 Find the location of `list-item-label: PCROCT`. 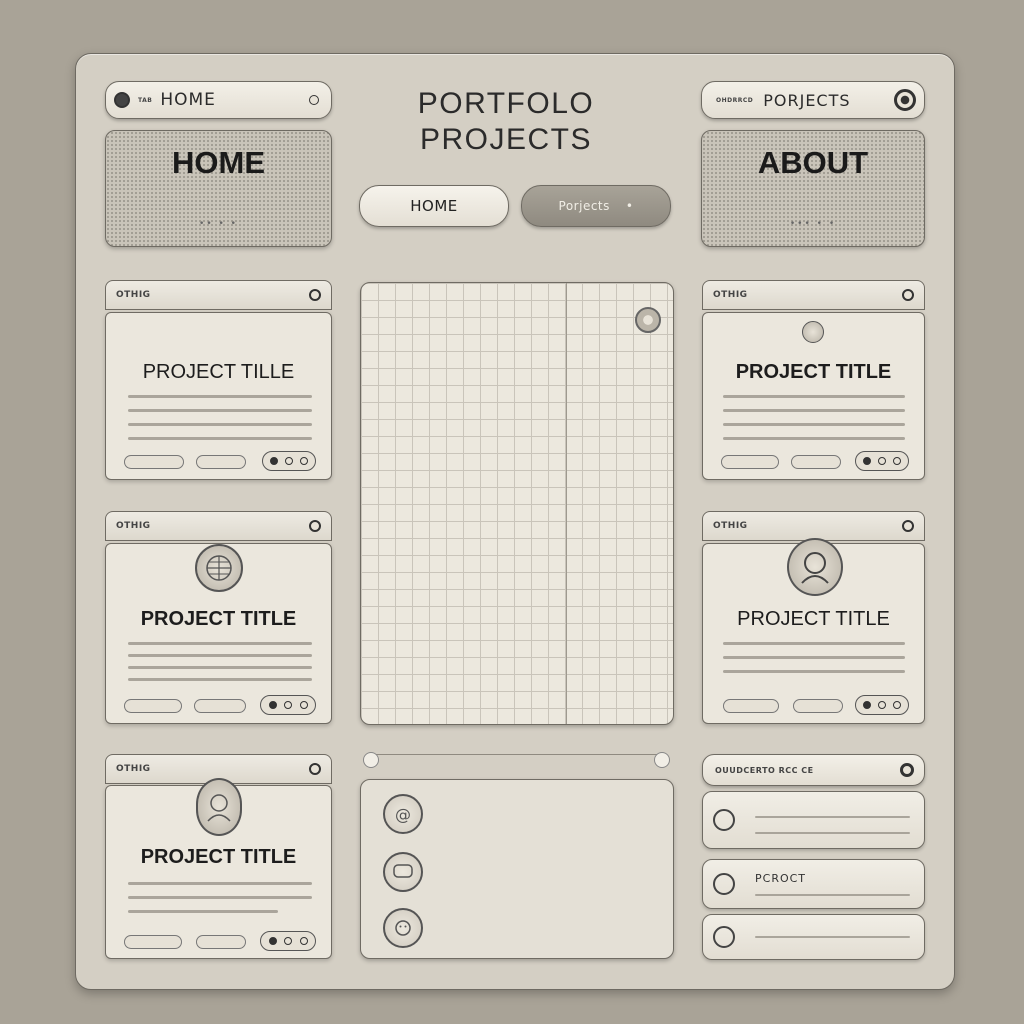

list-item-label: PCROCT is located at coordinates (781, 878).